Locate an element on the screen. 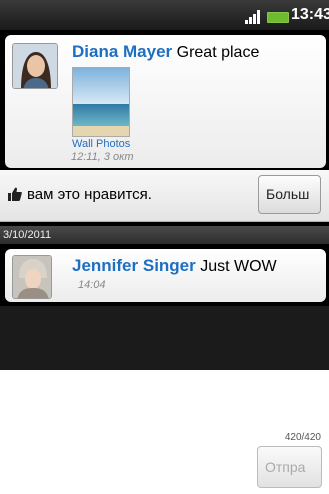 This screenshot has height=494, width=329. post-author: Diana Mayer is located at coordinates (122, 51).